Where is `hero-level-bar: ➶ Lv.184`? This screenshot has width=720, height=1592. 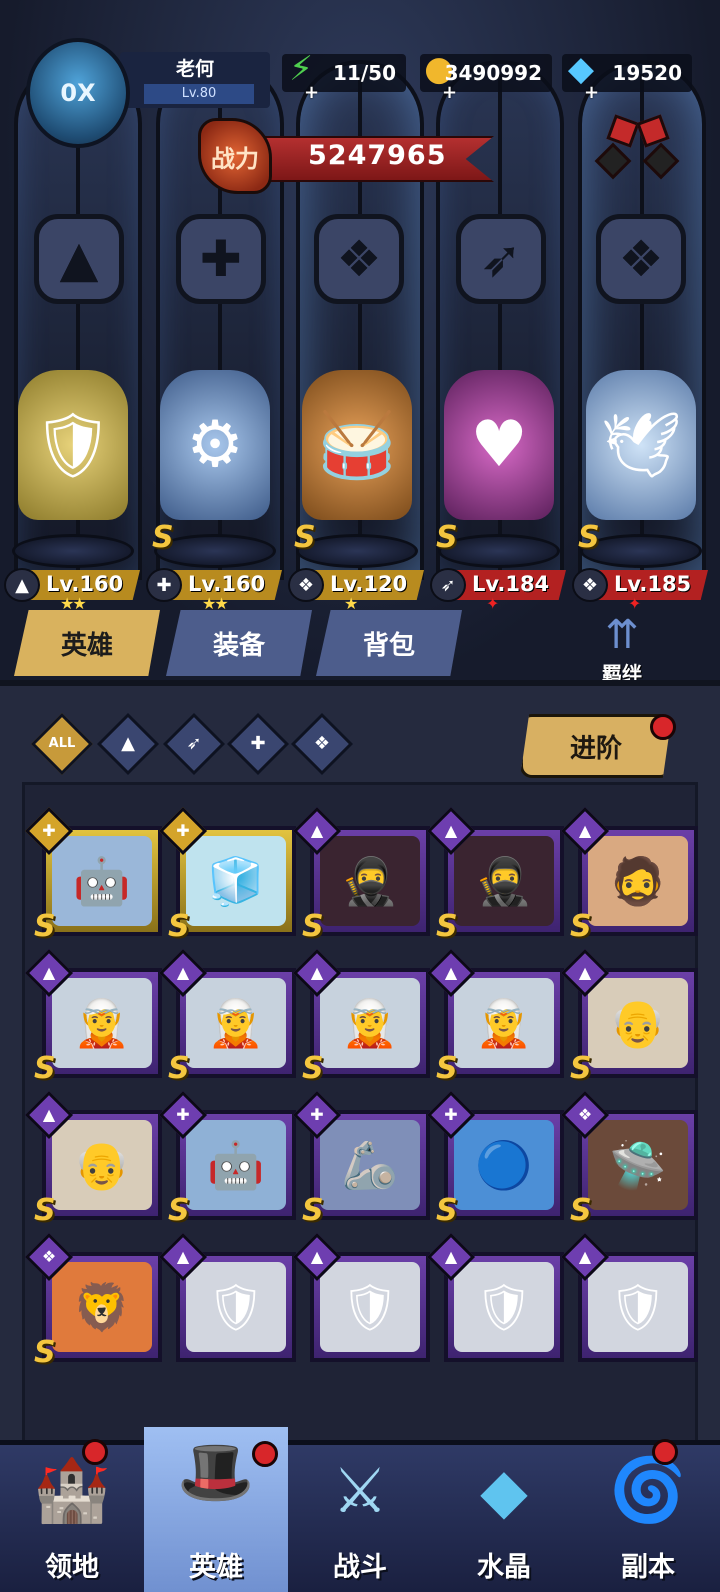 hero-level-bar: ➶ Lv.184 is located at coordinates (500, 585).